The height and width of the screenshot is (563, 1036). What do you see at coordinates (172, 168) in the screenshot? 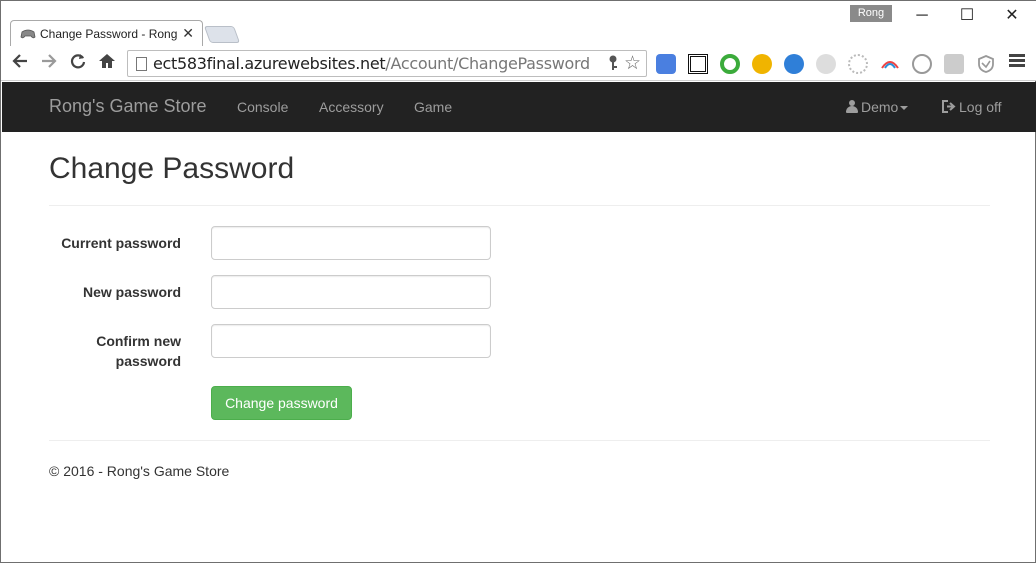
I see `page-title: Change Password` at bounding box center [172, 168].